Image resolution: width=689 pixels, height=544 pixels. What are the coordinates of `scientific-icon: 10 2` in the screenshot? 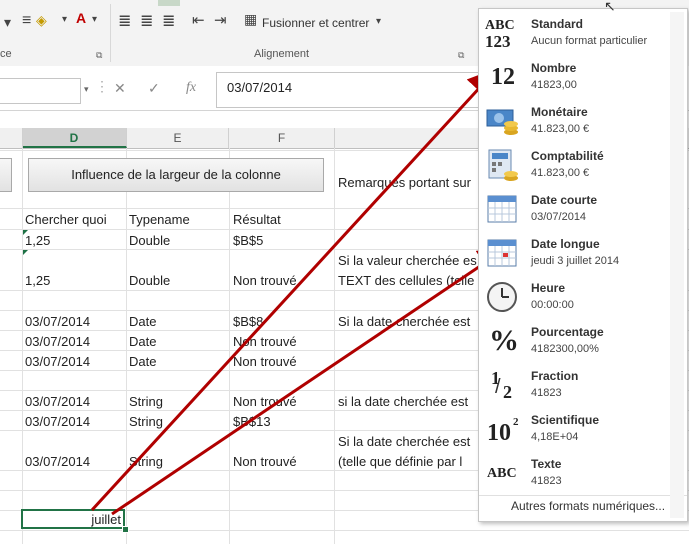 It's located at (503, 431).